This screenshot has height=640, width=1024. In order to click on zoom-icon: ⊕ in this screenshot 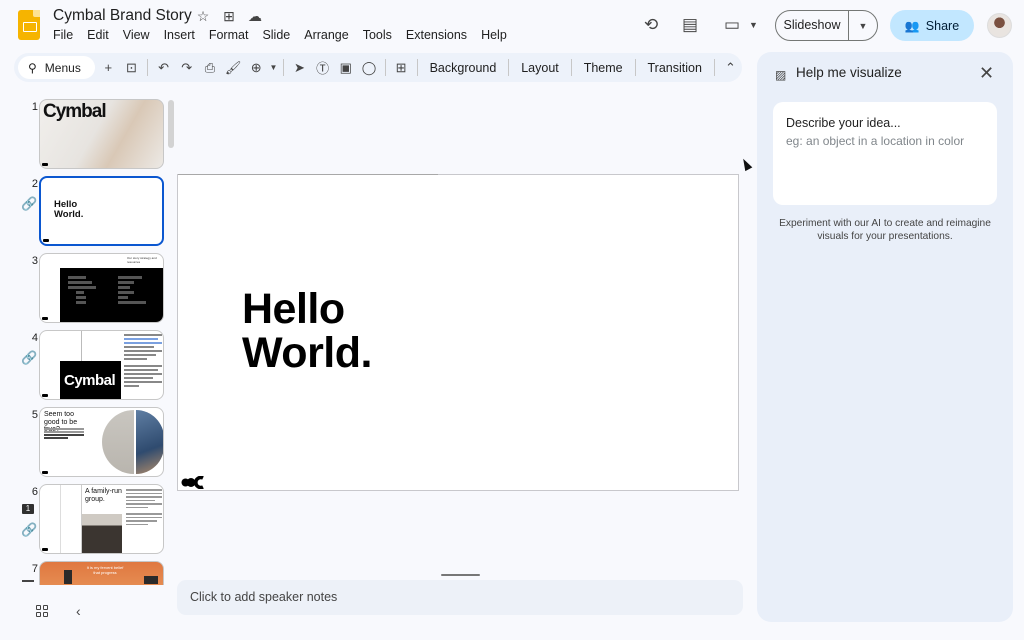, I will do `click(256, 68)`.